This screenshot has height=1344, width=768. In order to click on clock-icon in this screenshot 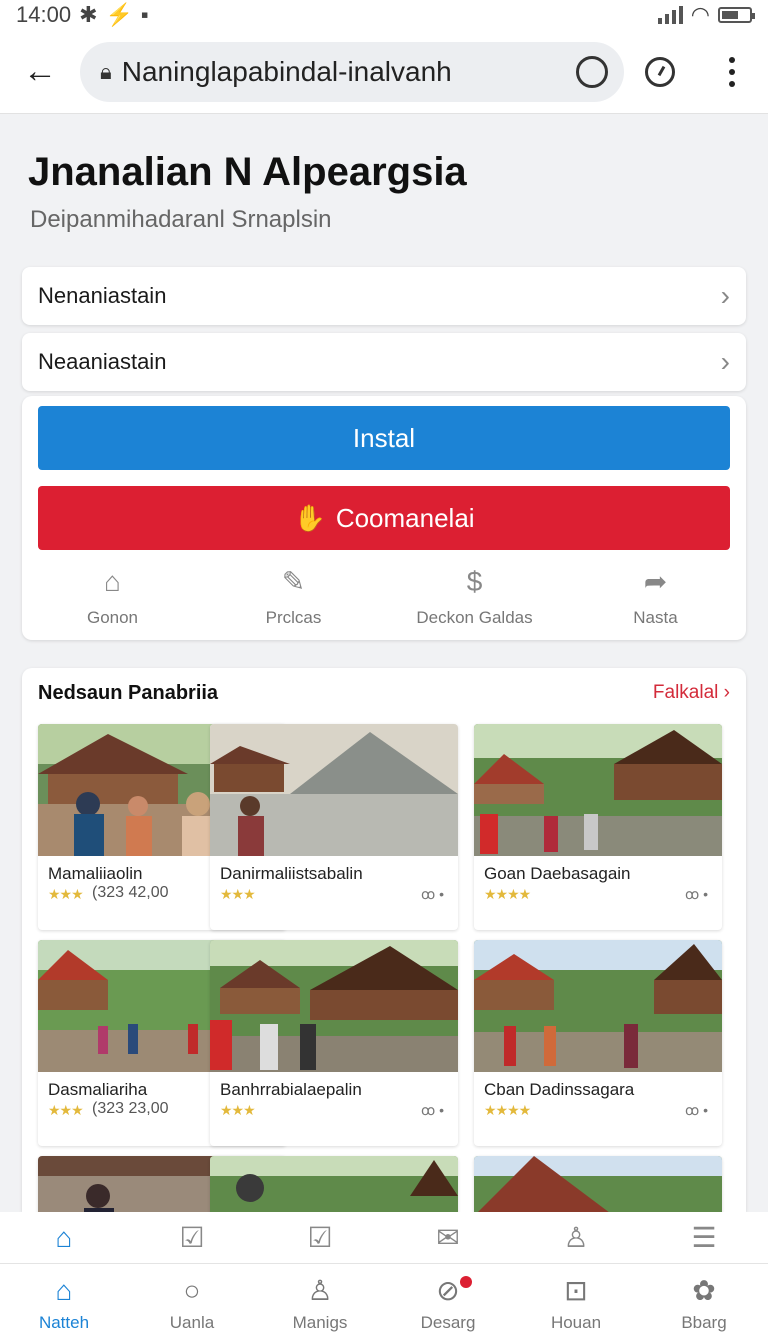, I will do `click(660, 71)`.